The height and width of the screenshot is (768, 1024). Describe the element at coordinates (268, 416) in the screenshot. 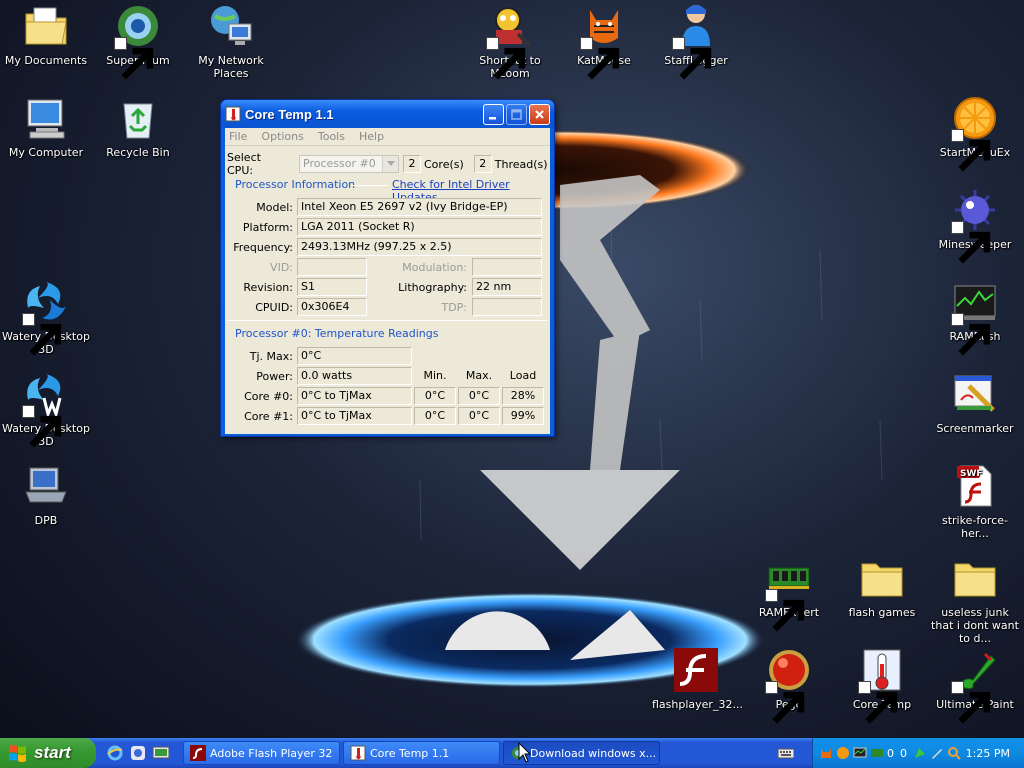

I see `core-label: Core #1:` at that location.